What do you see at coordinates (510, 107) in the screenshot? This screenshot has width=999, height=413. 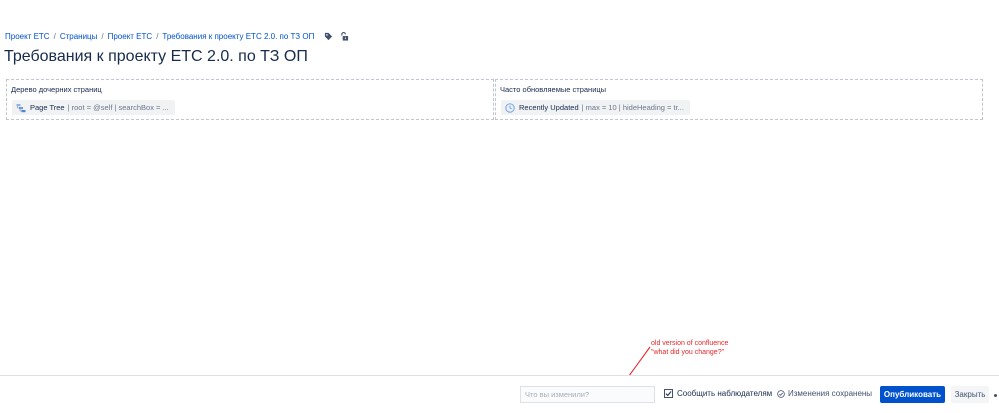 I see `clock-icon` at bounding box center [510, 107].